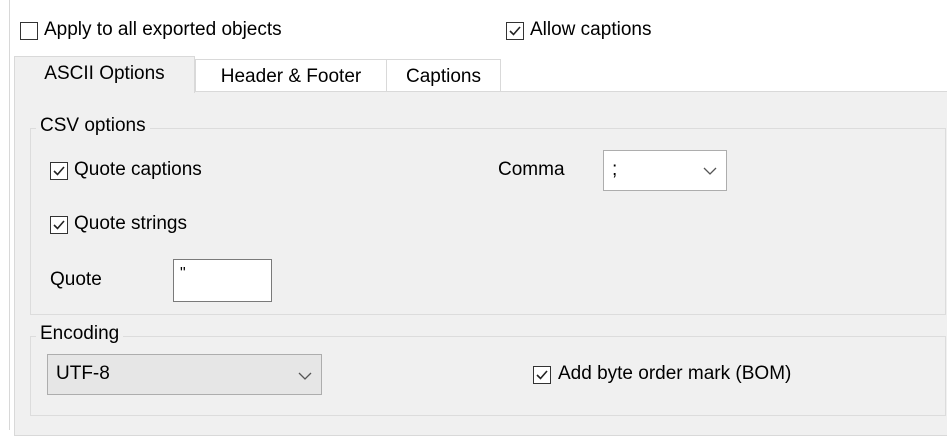 The width and height of the screenshot is (947, 436). I want to click on quote-captions-label: Quote captions, so click(138, 170).